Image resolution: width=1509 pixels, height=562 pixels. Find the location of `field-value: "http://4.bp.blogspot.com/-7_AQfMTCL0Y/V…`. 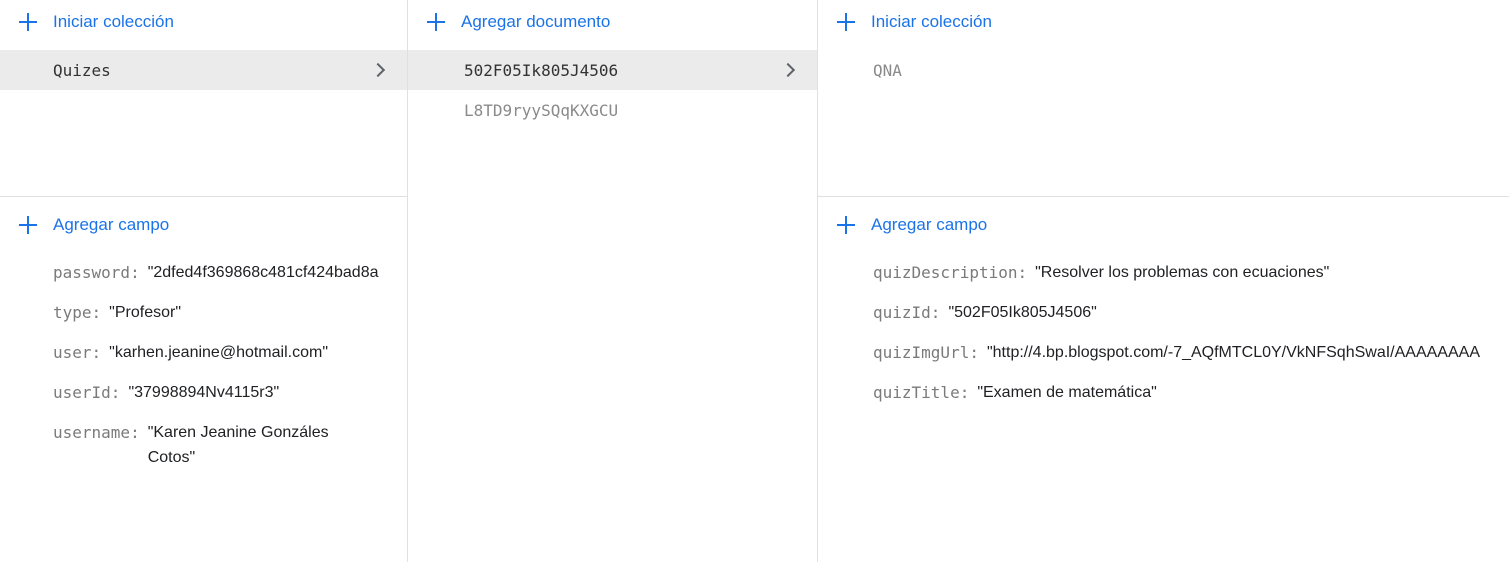

field-value: "http://4.bp.blogspot.com/-7_AQfMTCL0Y/V… is located at coordinates (1233, 352).